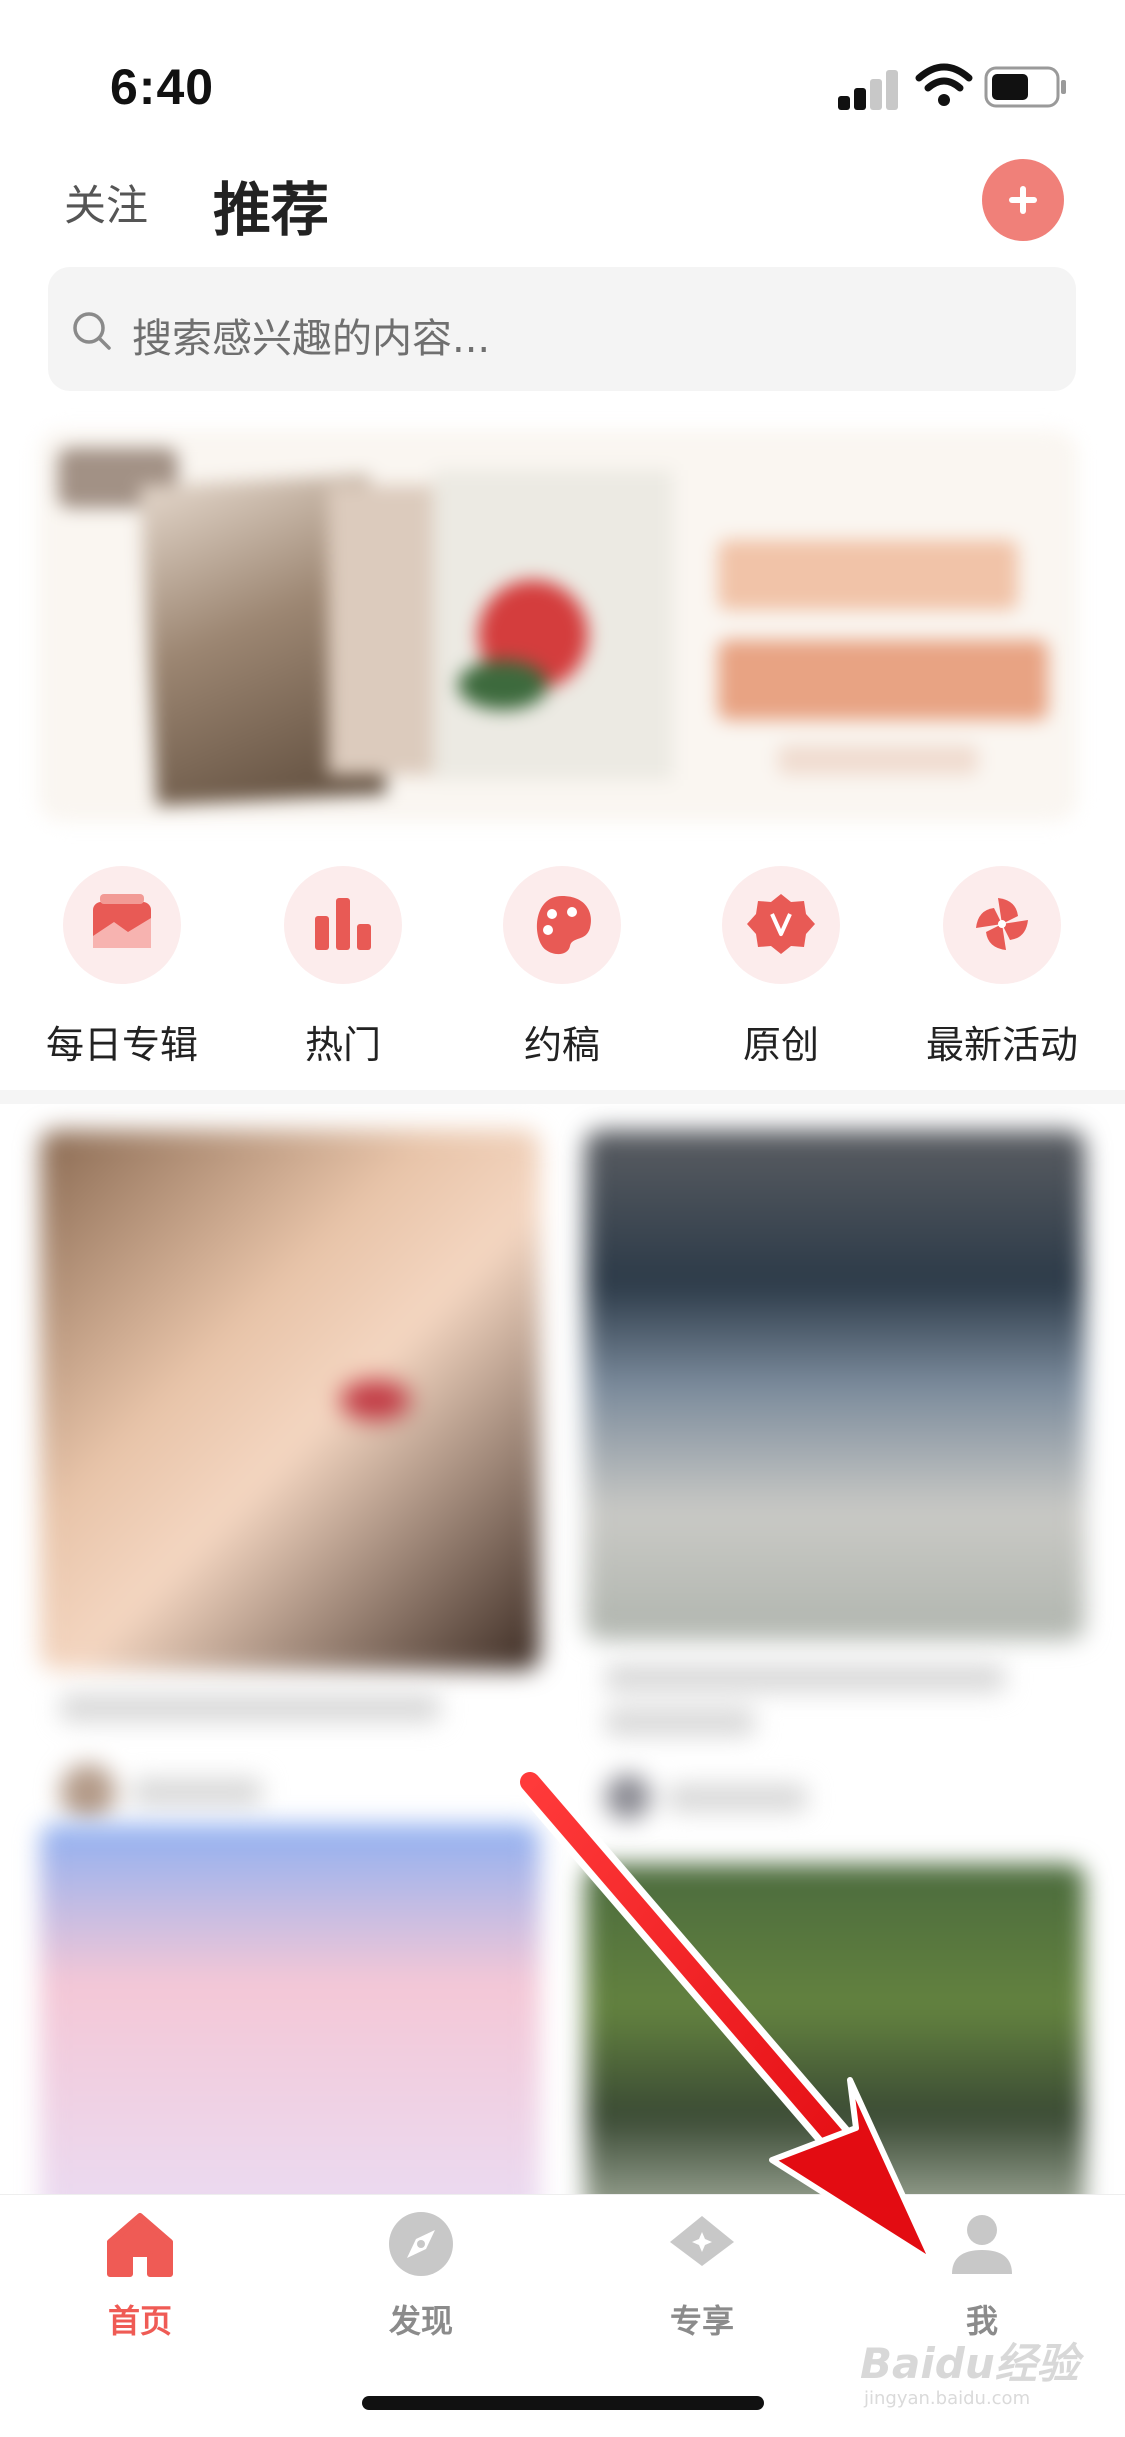  Describe the element at coordinates (139, 2321) in the screenshot. I see `nav-label: 首页` at that location.